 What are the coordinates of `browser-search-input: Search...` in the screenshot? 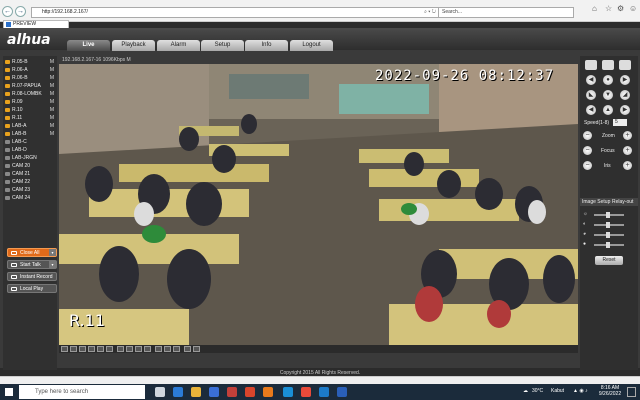 It's located at (506, 12).